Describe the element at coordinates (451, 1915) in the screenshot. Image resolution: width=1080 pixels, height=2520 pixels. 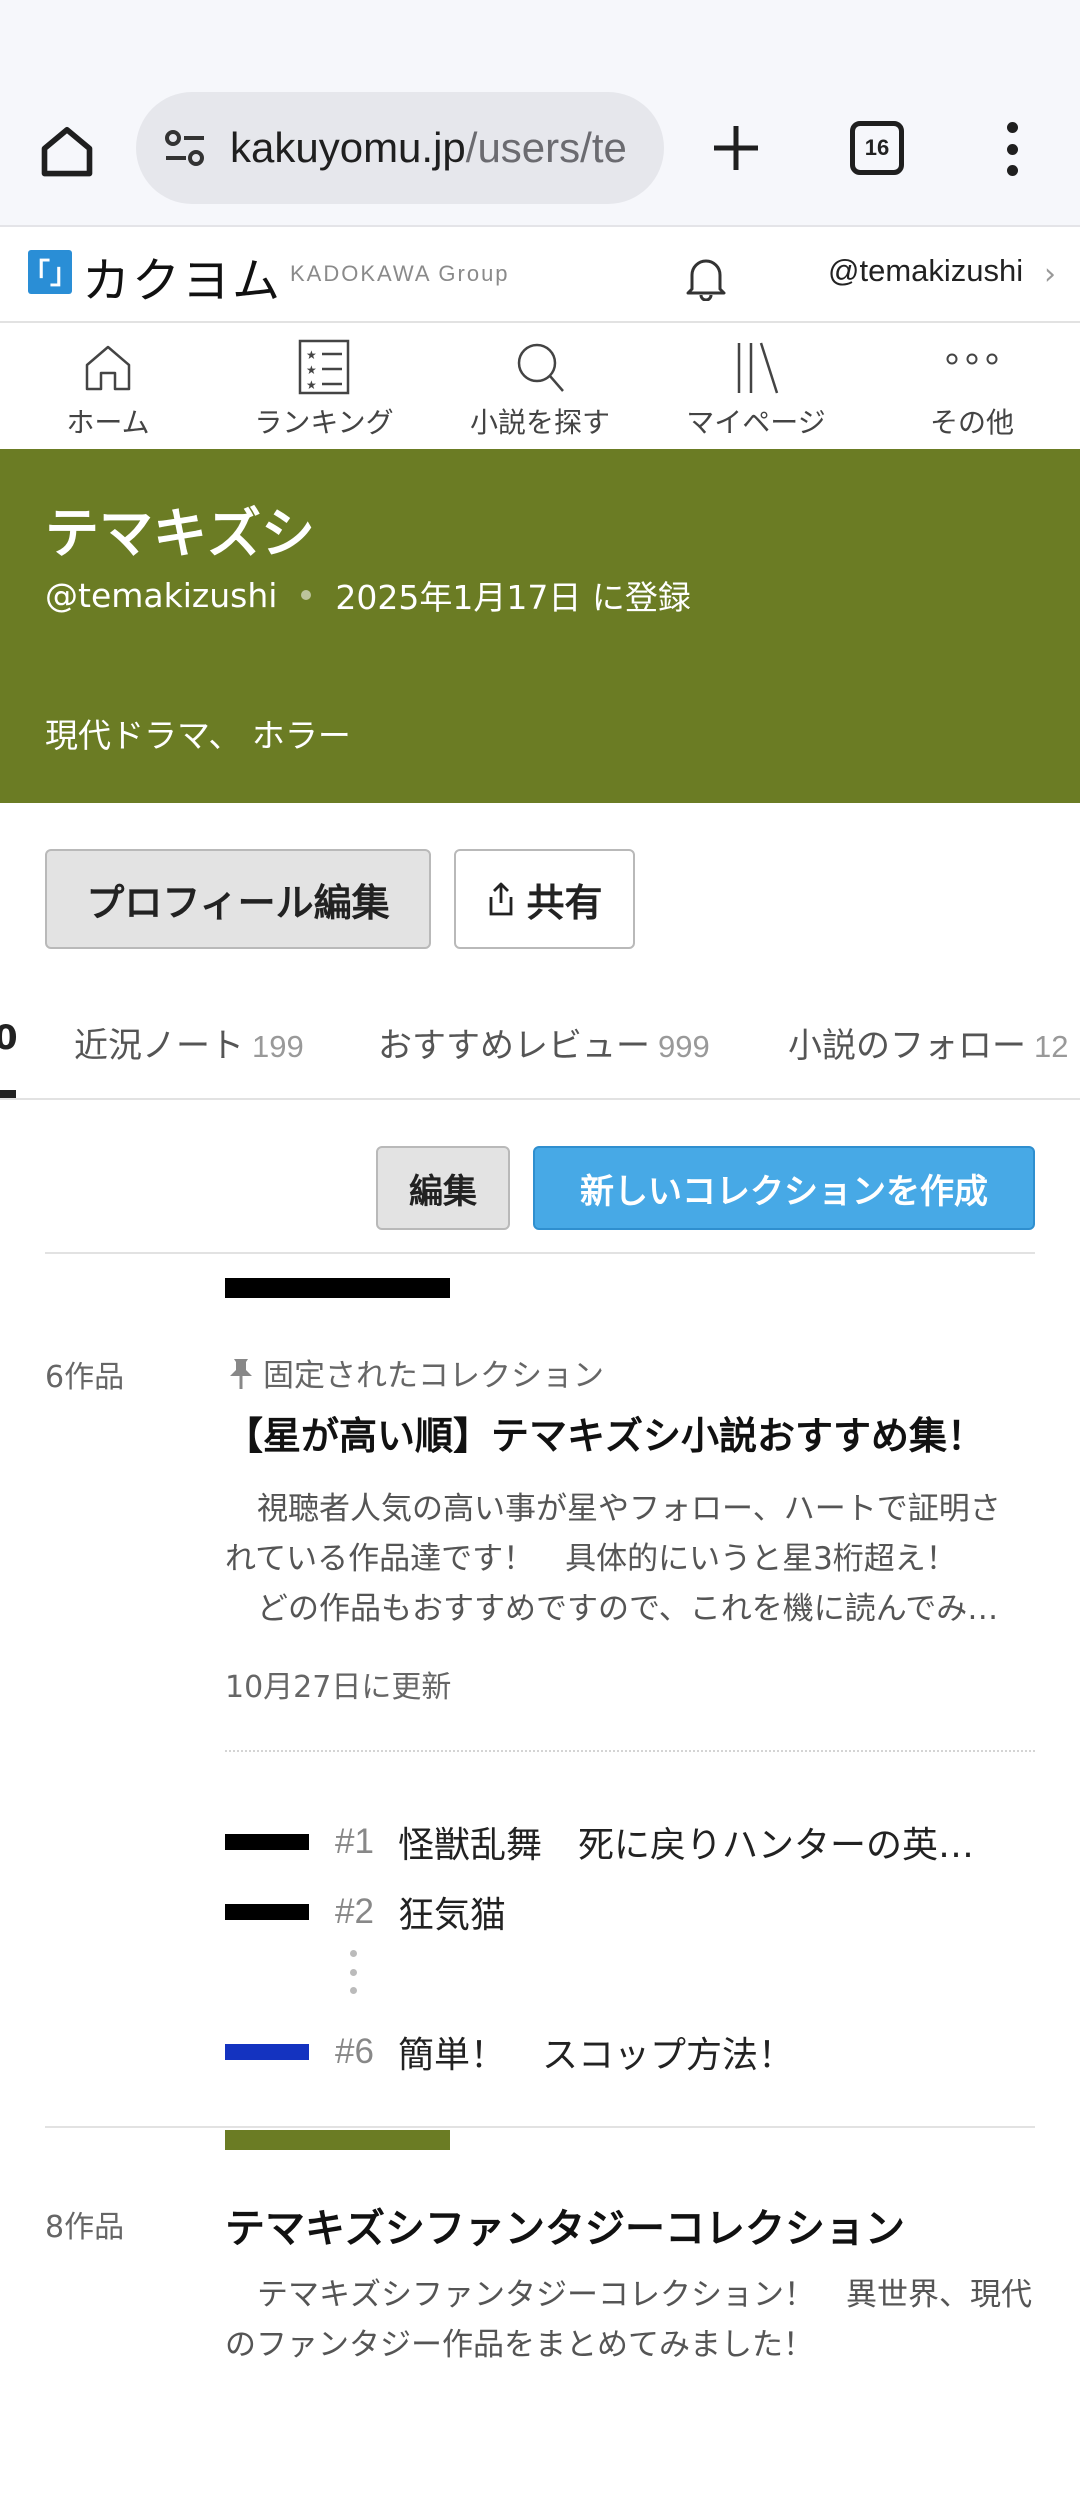
I see `work-title: 狂気猫` at that location.